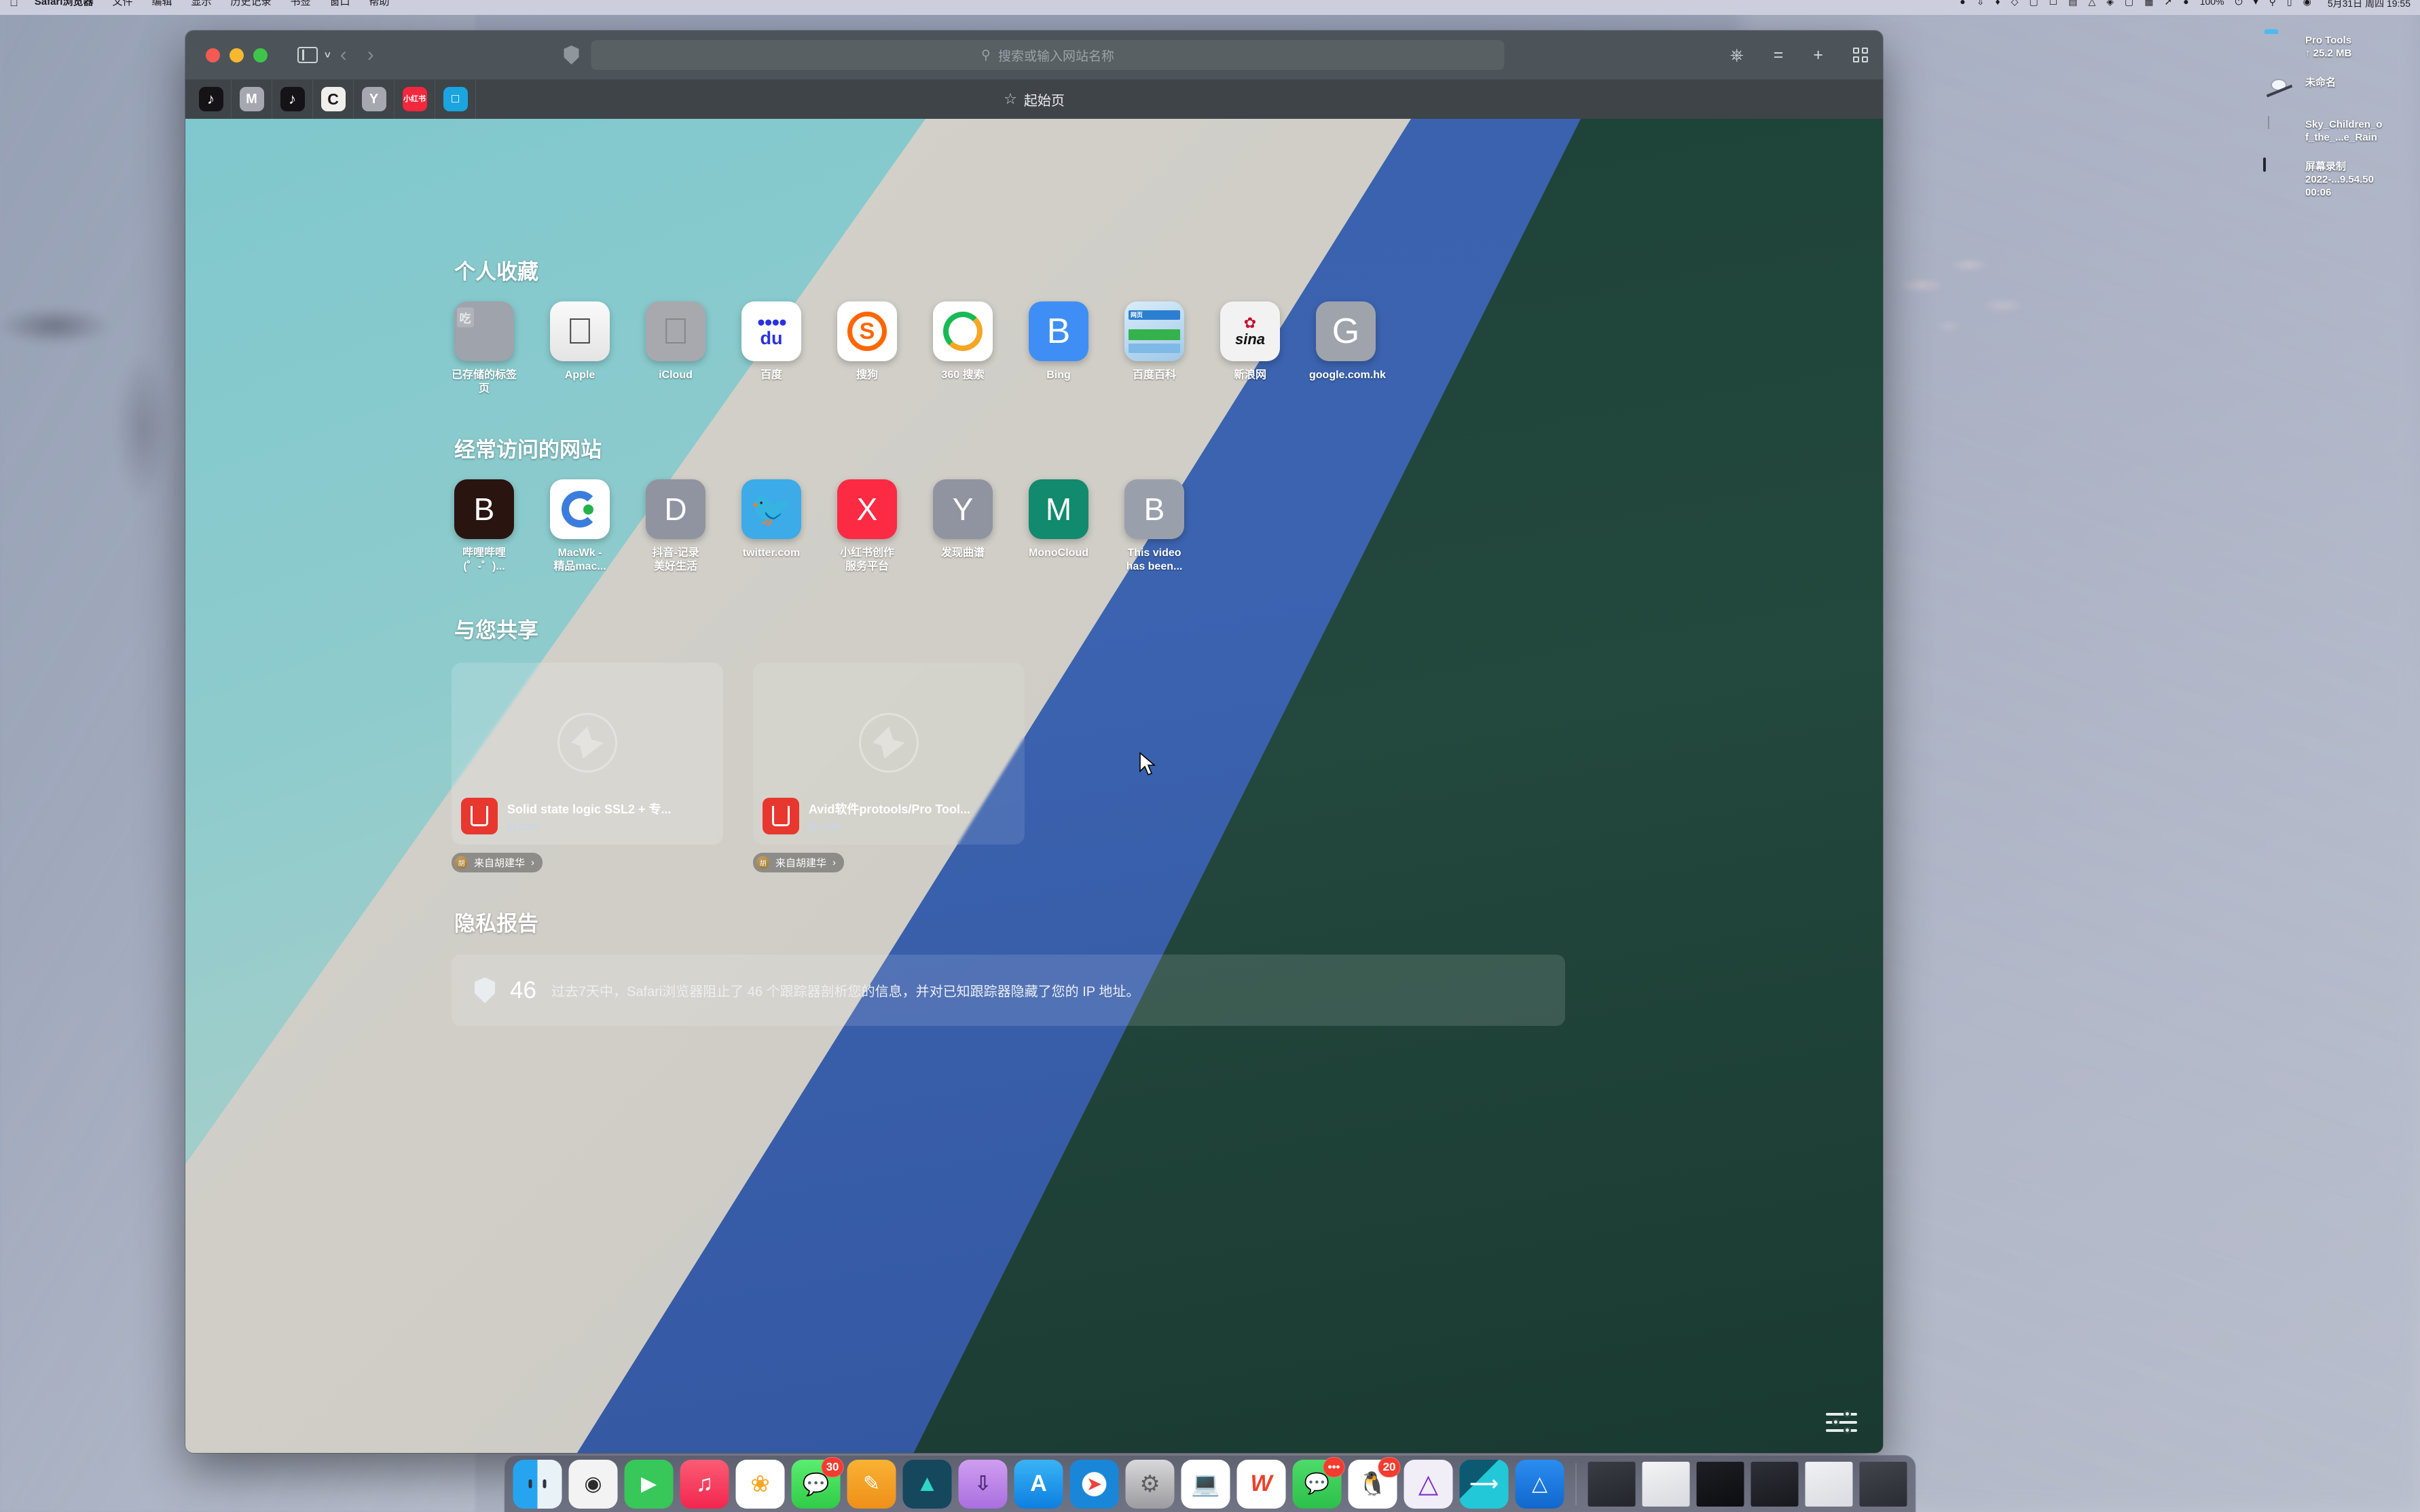 Image resolution: width=2420 pixels, height=1512 pixels. What do you see at coordinates (1539, 1484) in the screenshot?
I see `dock-item-mountain-duck: △` at bounding box center [1539, 1484].